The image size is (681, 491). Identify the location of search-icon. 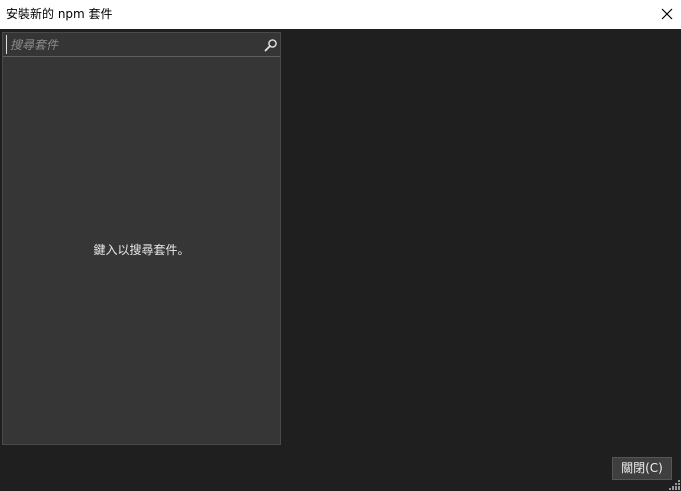
(271, 45).